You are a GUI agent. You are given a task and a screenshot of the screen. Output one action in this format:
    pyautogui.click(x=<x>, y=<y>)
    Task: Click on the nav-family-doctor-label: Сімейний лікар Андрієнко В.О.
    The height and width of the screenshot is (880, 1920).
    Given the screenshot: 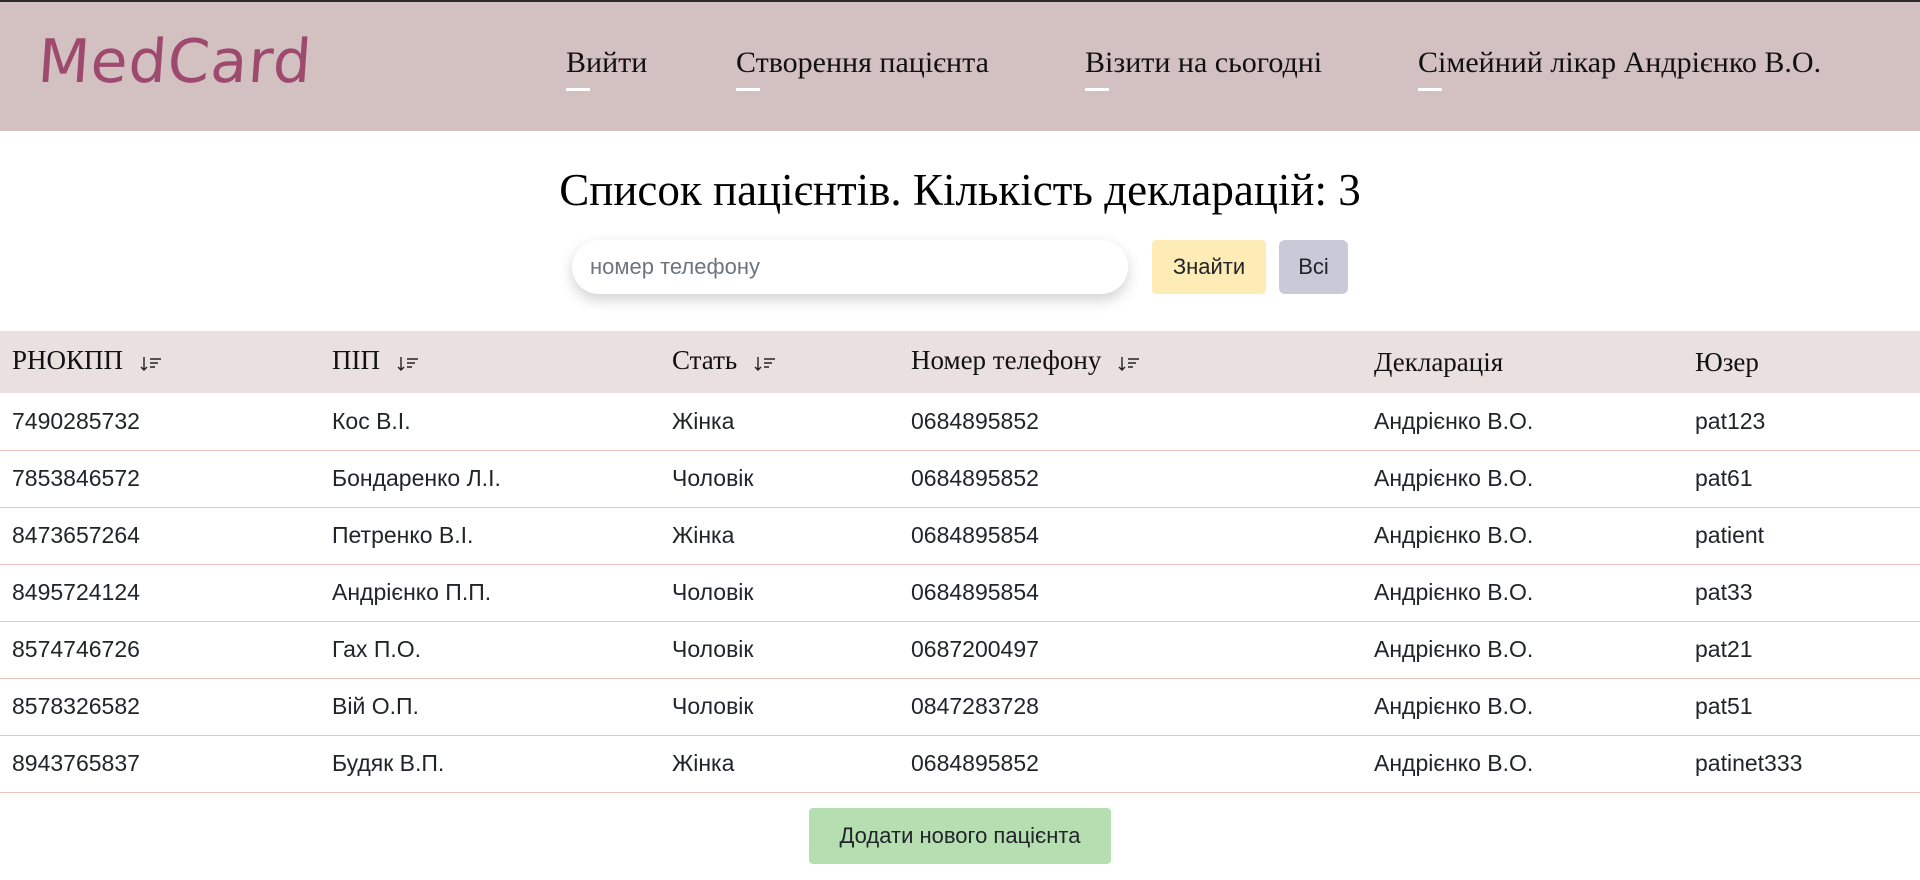 What is the action you would take?
    pyautogui.click(x=1620, y=62)
    